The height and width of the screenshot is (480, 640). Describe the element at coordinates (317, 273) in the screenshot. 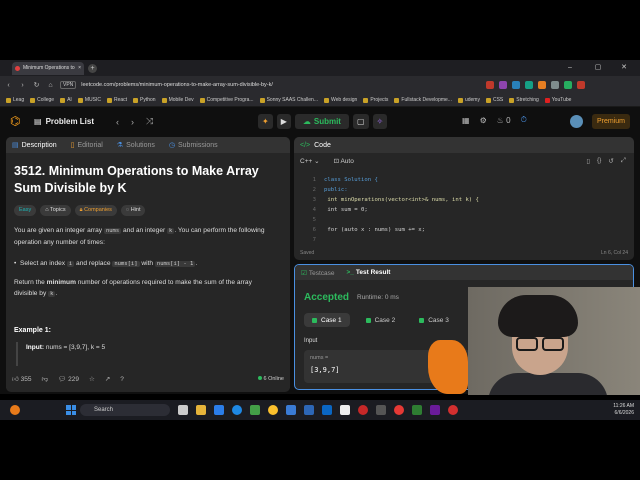

I see `tab-testcase: ☑ Testcase` at that location.